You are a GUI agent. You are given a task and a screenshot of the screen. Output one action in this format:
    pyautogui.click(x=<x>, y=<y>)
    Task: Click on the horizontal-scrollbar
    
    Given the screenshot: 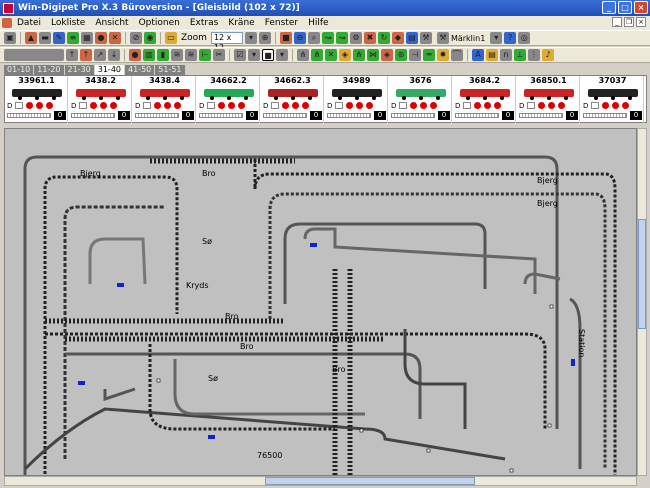 What is the action you would take?
    pyautogui.click(x=320, y=481)
    